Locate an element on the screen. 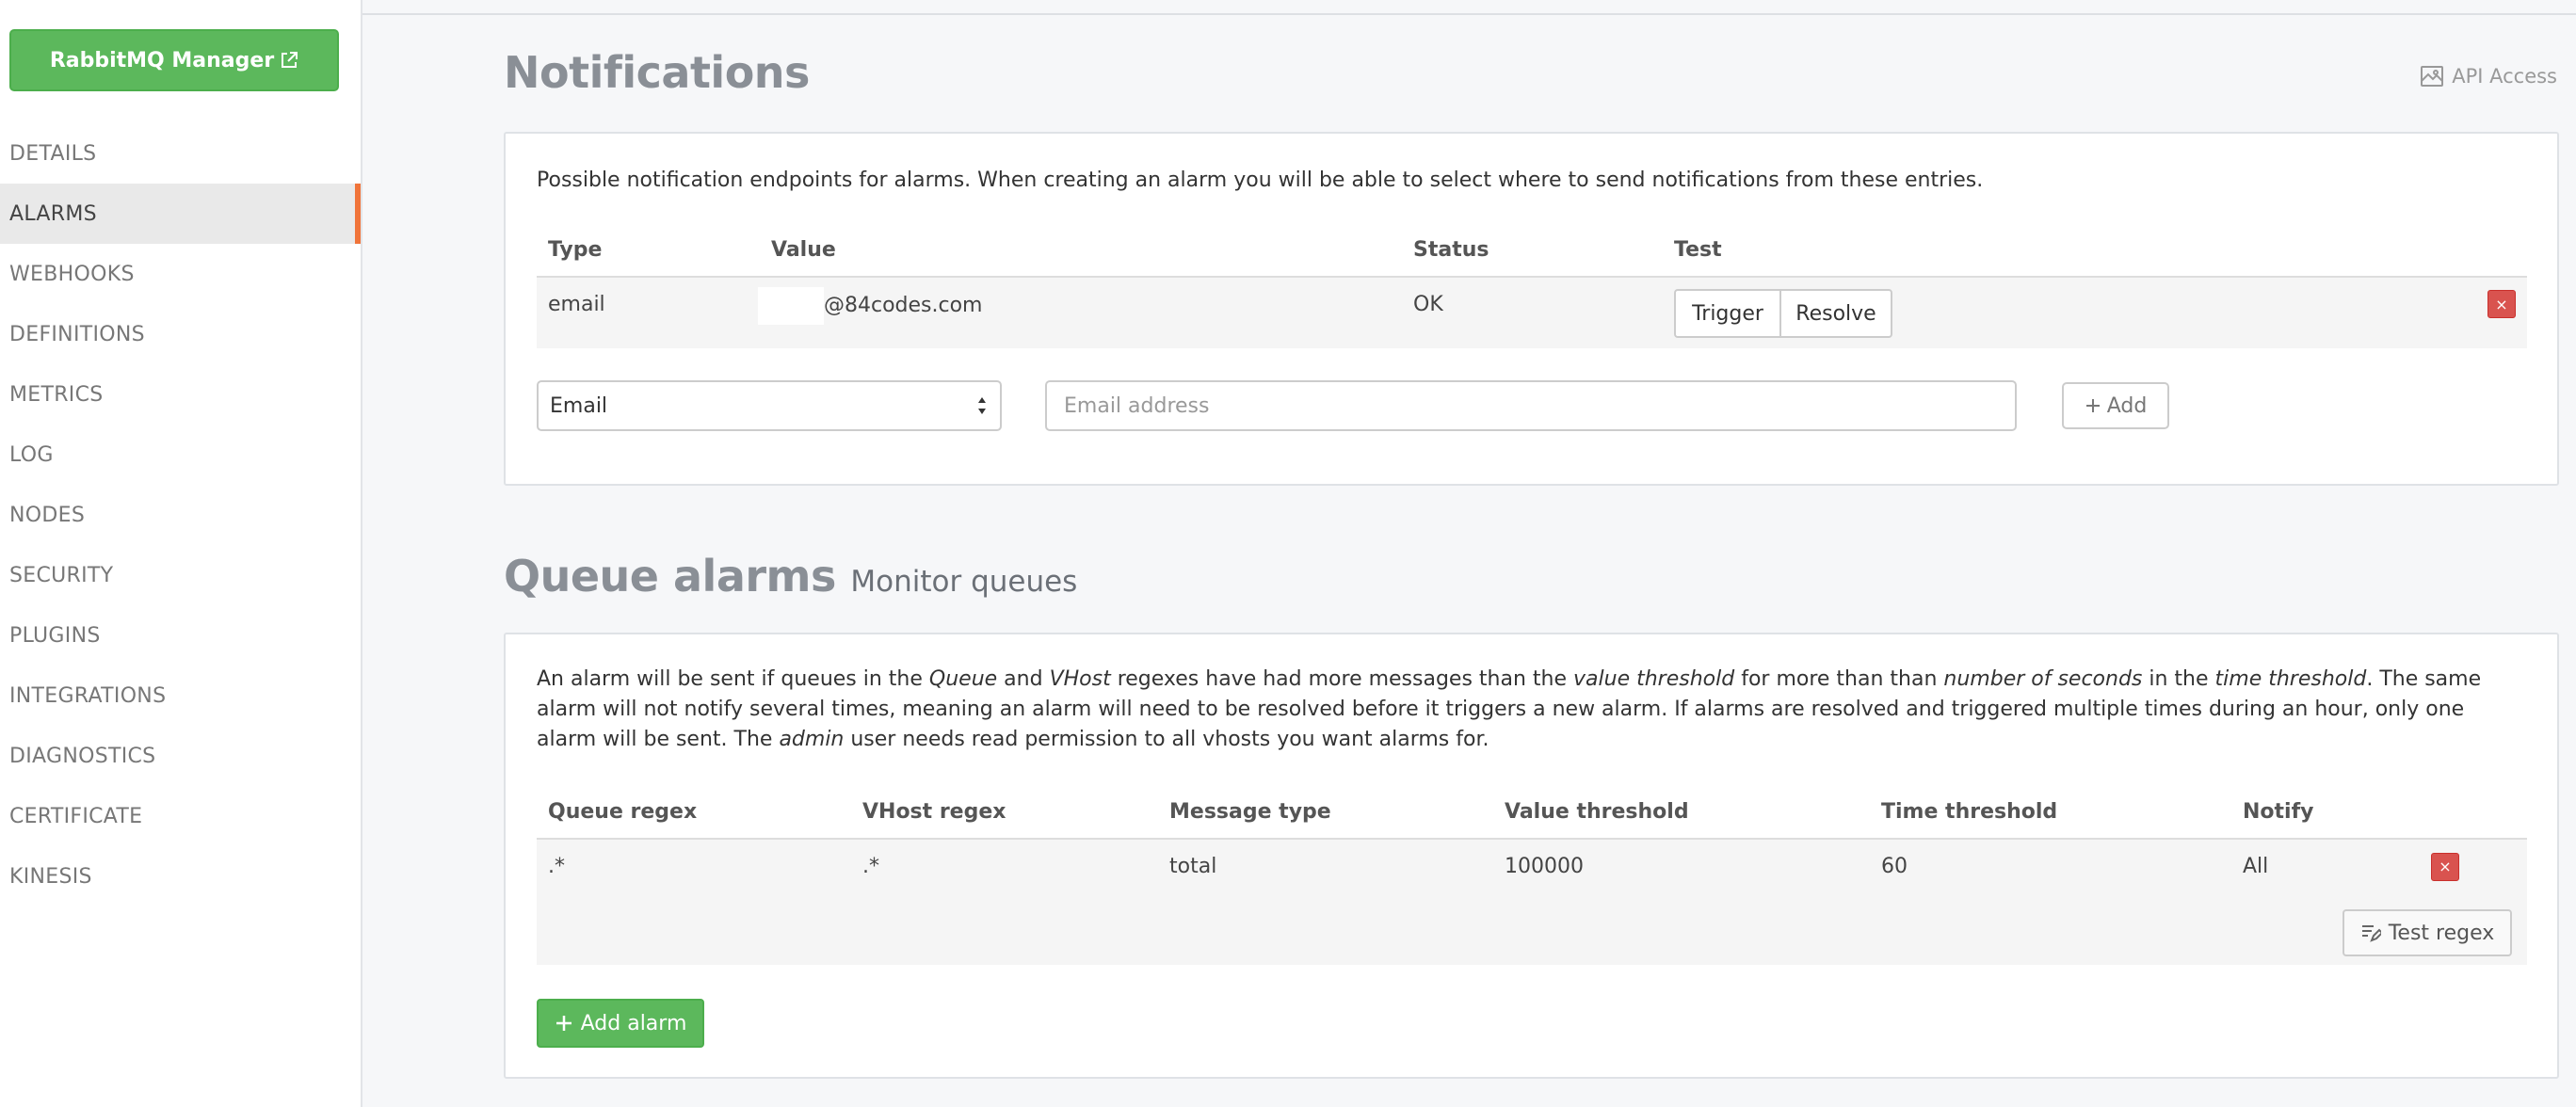 This screenshot has height=1107, width=2576. cell-value: @84codes.com is located at coordinates (1080, 312).